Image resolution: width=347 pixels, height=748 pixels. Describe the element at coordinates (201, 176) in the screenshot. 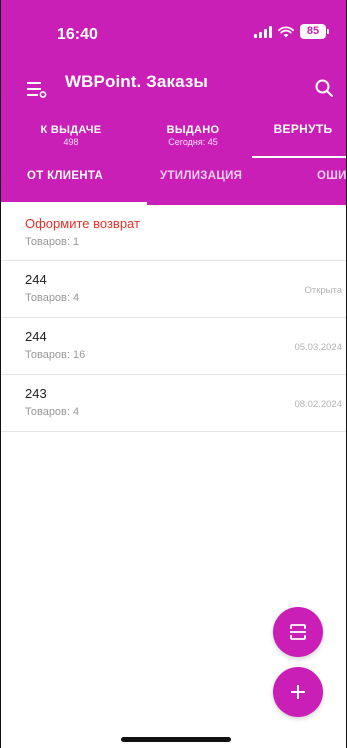

I see `subtab-disposal: УТИЛИЗАЦИЯ` at that location.